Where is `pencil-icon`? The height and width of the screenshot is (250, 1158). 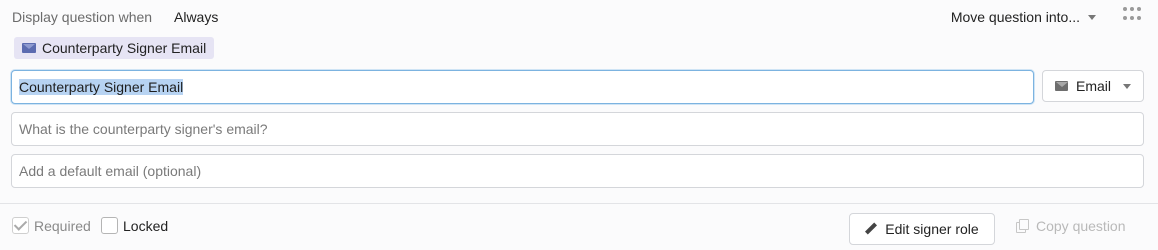
pencil-icon is located at coordinates (871, 229).